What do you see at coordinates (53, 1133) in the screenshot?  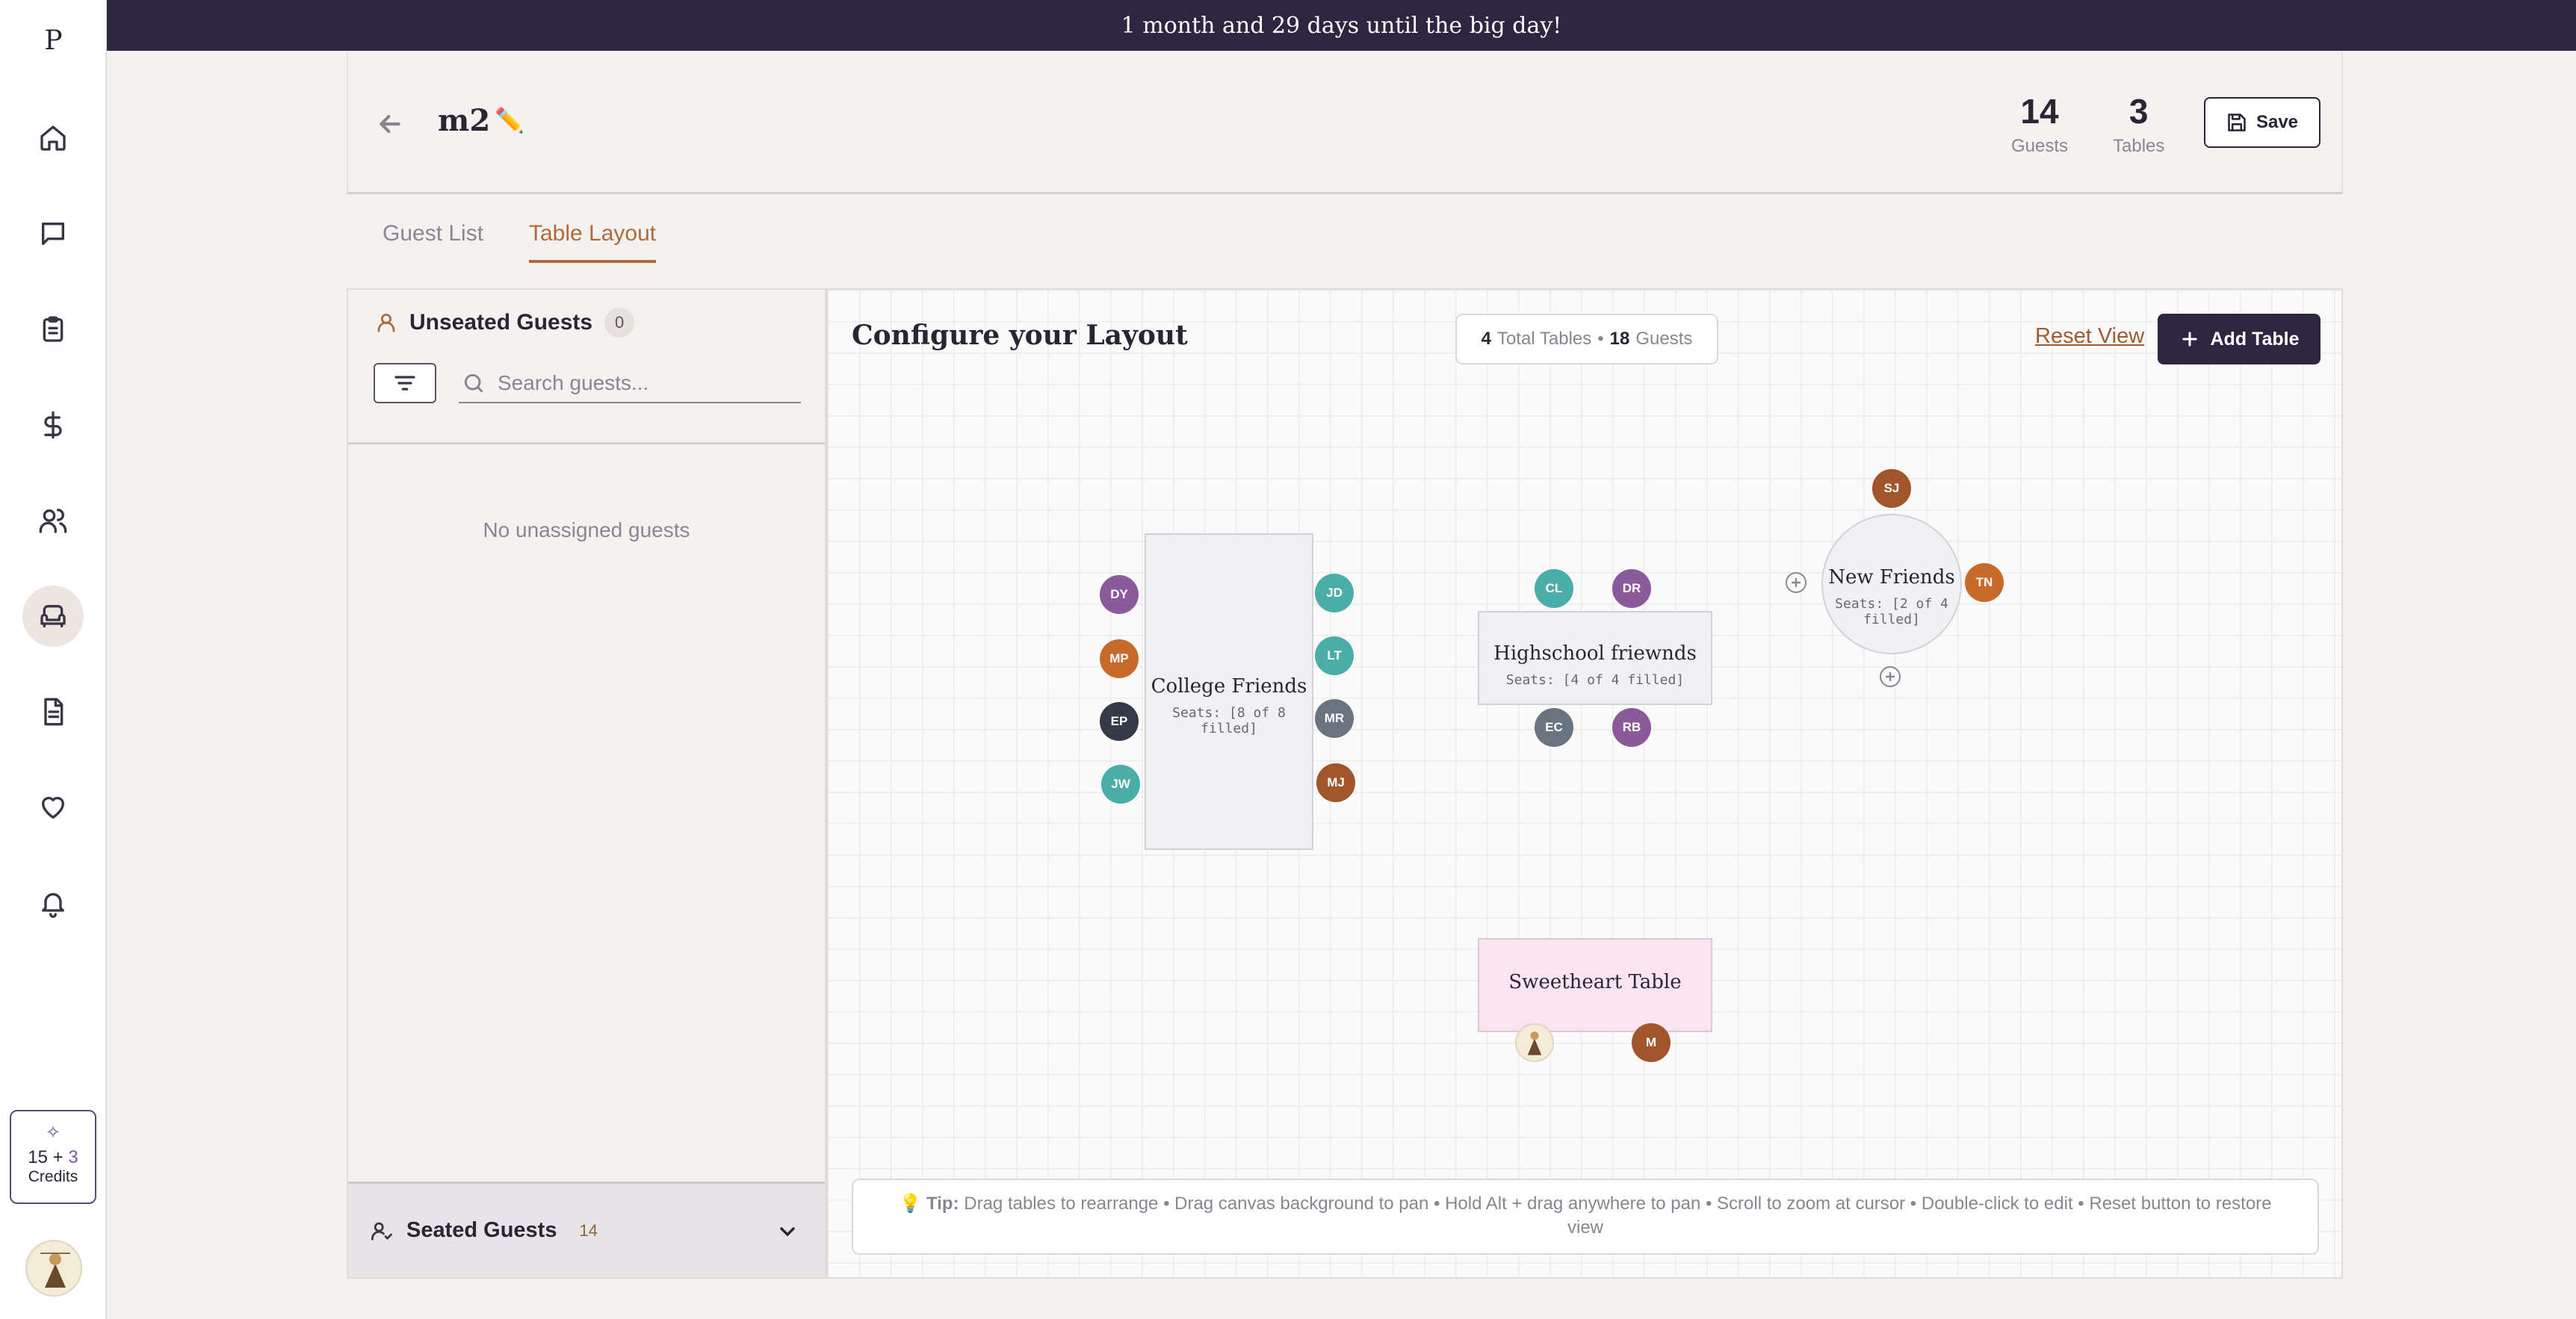 I see `sparkle-icon: ✧` at bounding box center [53, 1133].